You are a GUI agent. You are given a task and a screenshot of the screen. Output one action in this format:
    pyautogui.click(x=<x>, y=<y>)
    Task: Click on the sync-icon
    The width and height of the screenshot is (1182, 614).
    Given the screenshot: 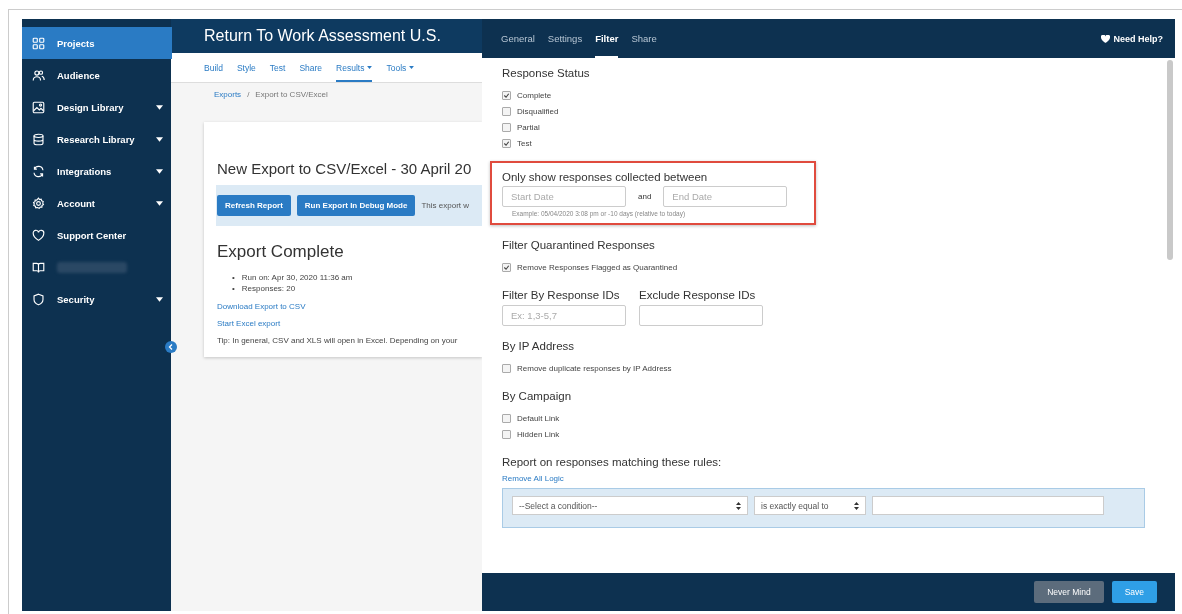 What is the action you would take?
    pyautogui.click(x=38, y=171)
    